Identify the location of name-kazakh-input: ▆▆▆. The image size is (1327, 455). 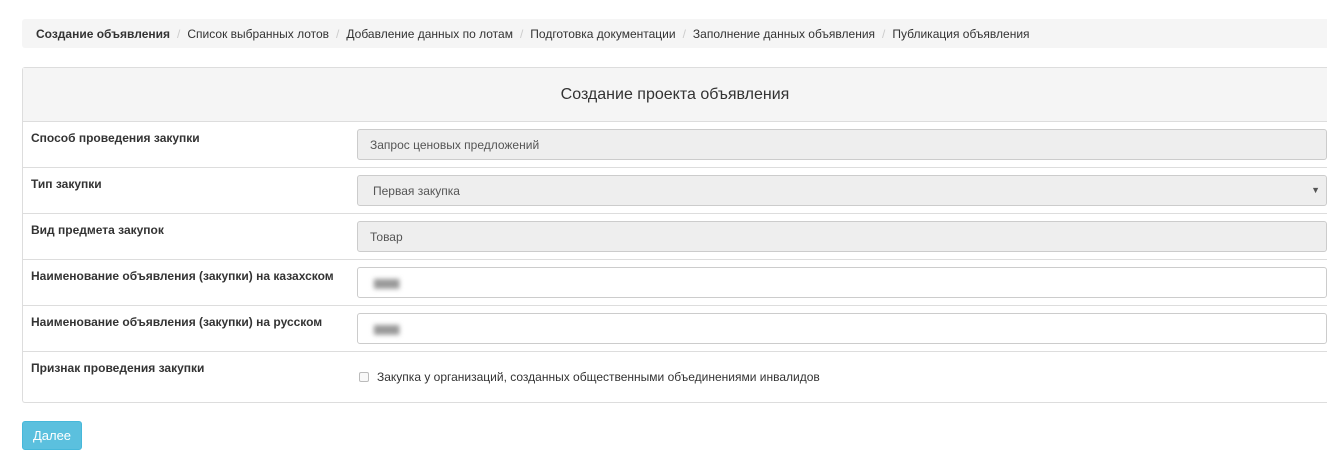
(842, 282).